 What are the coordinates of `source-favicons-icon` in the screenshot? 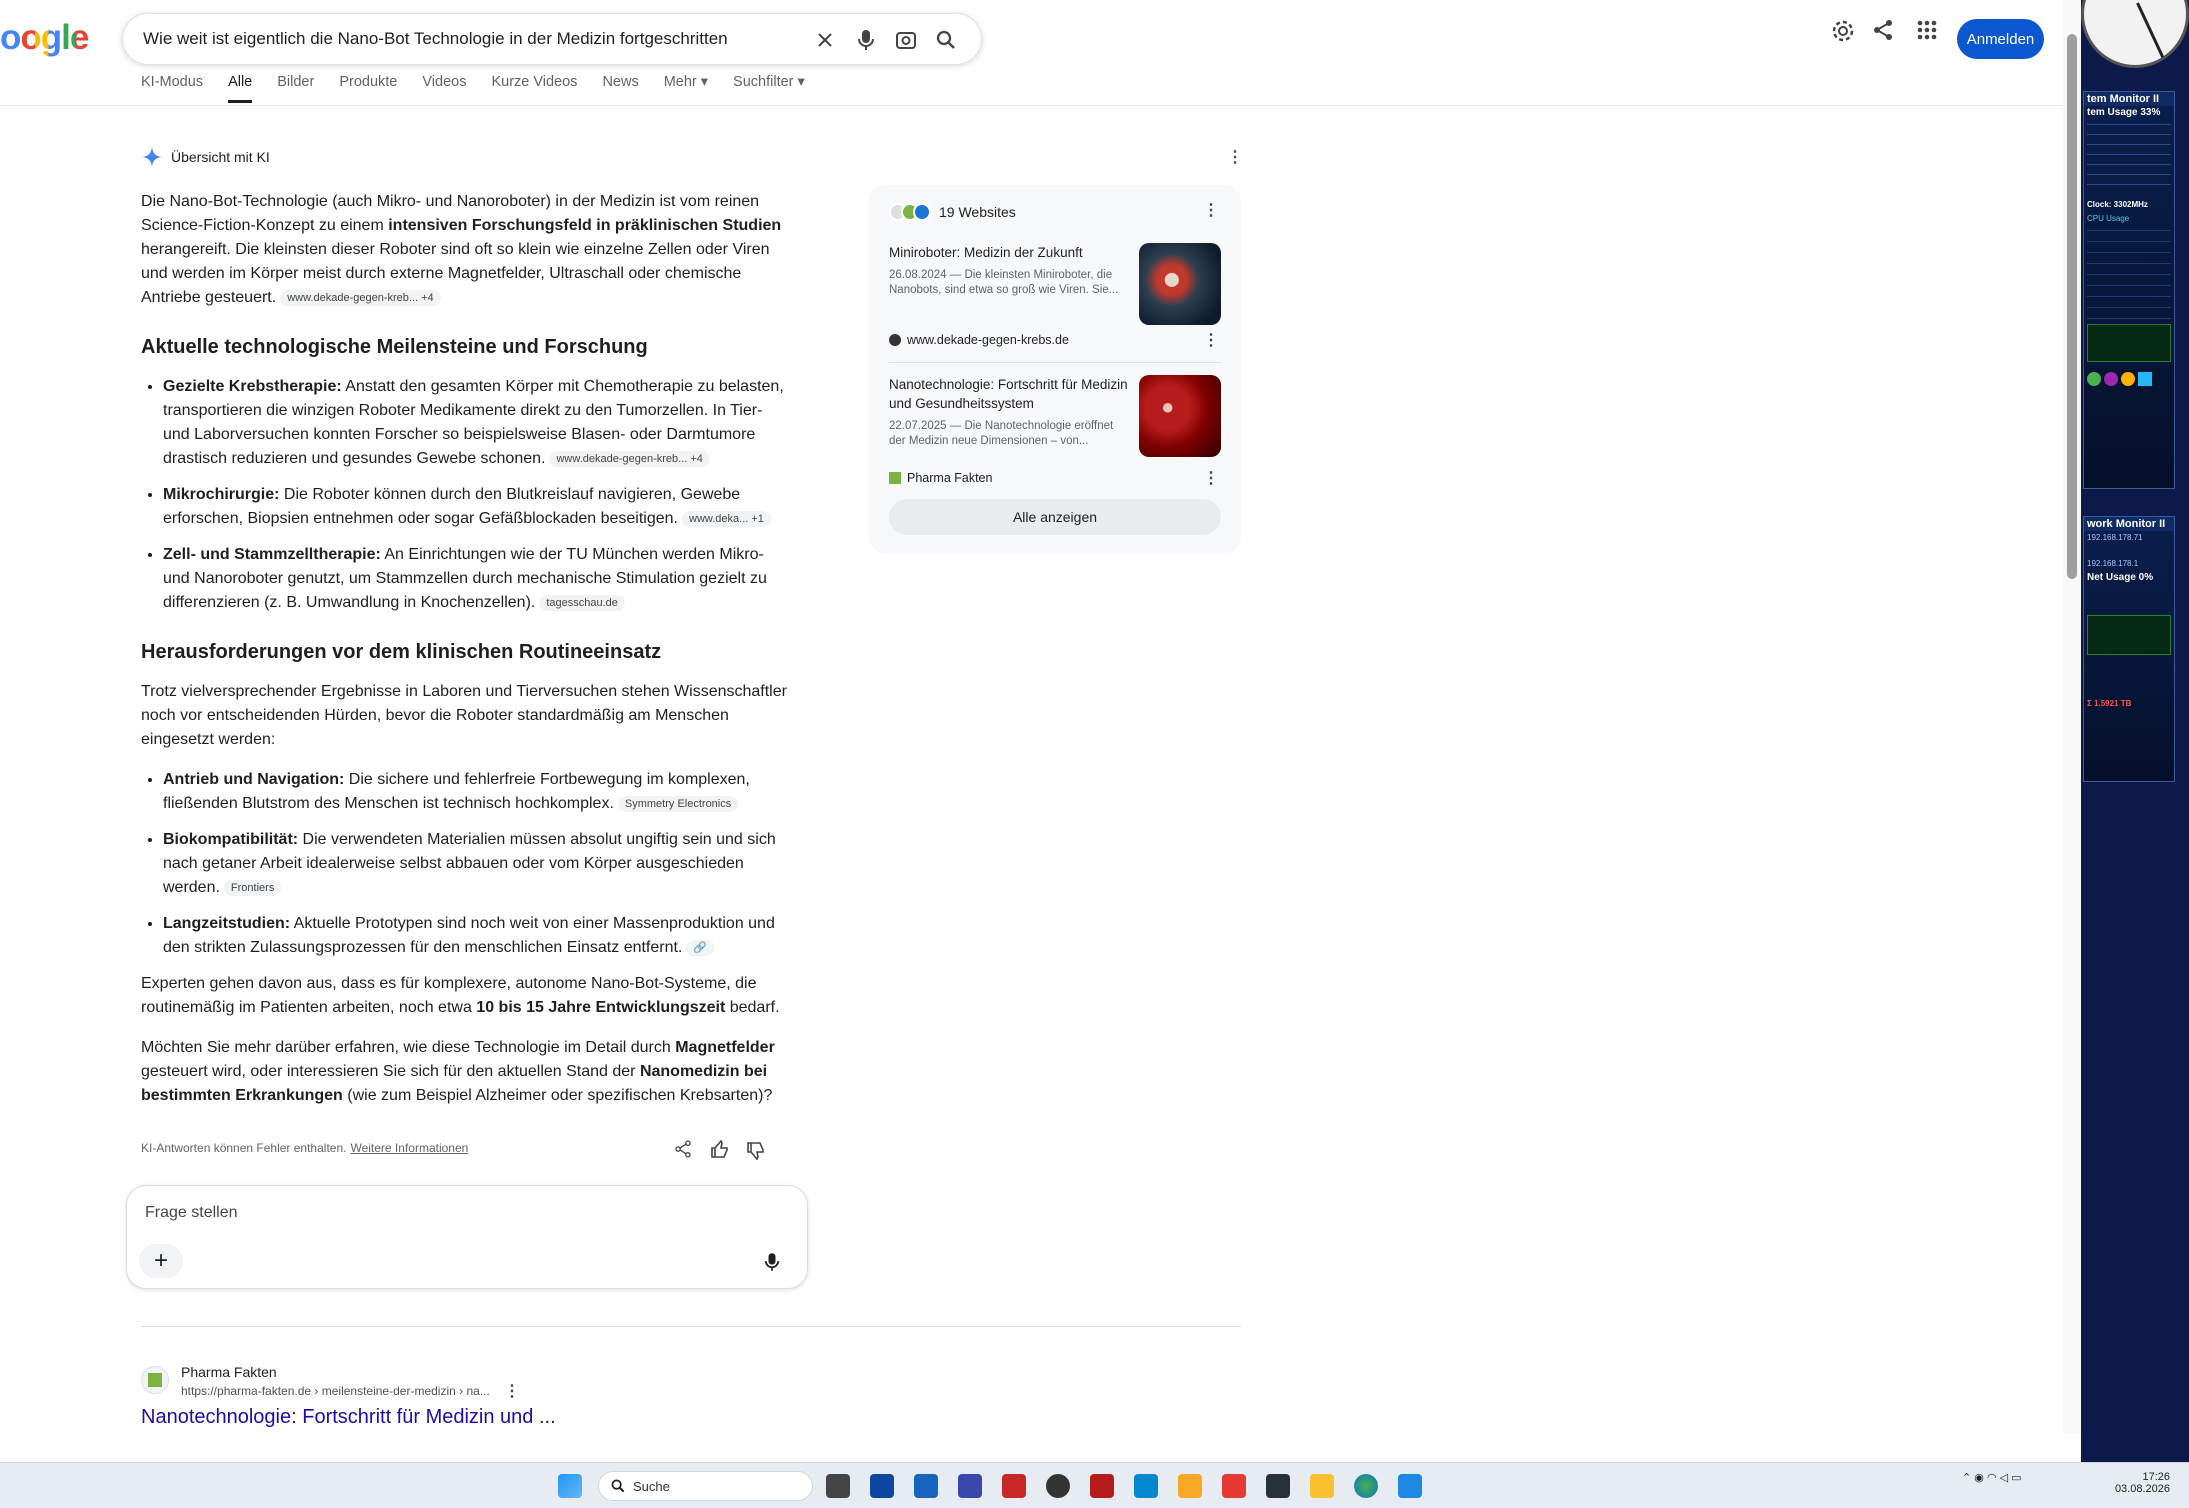 It's located at (910, 212).